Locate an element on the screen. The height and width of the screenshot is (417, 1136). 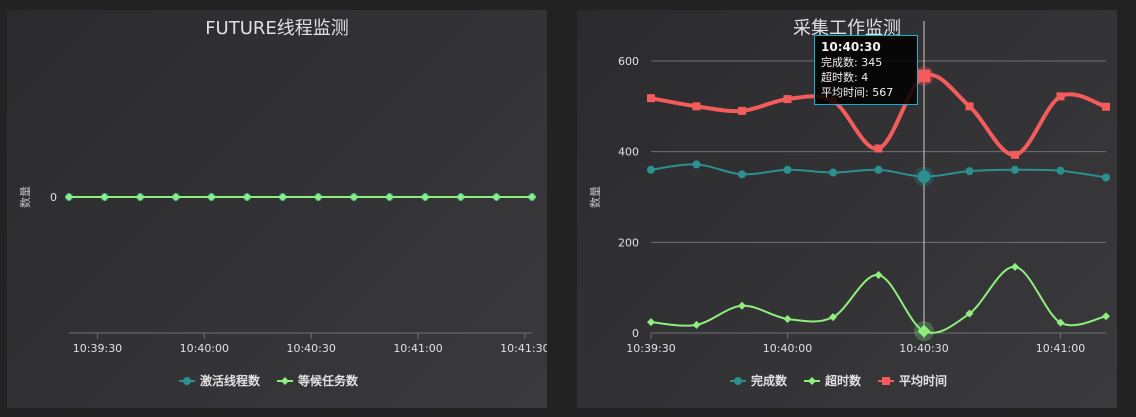
legend-label: 超时数 is located at coordinates (843, 380).